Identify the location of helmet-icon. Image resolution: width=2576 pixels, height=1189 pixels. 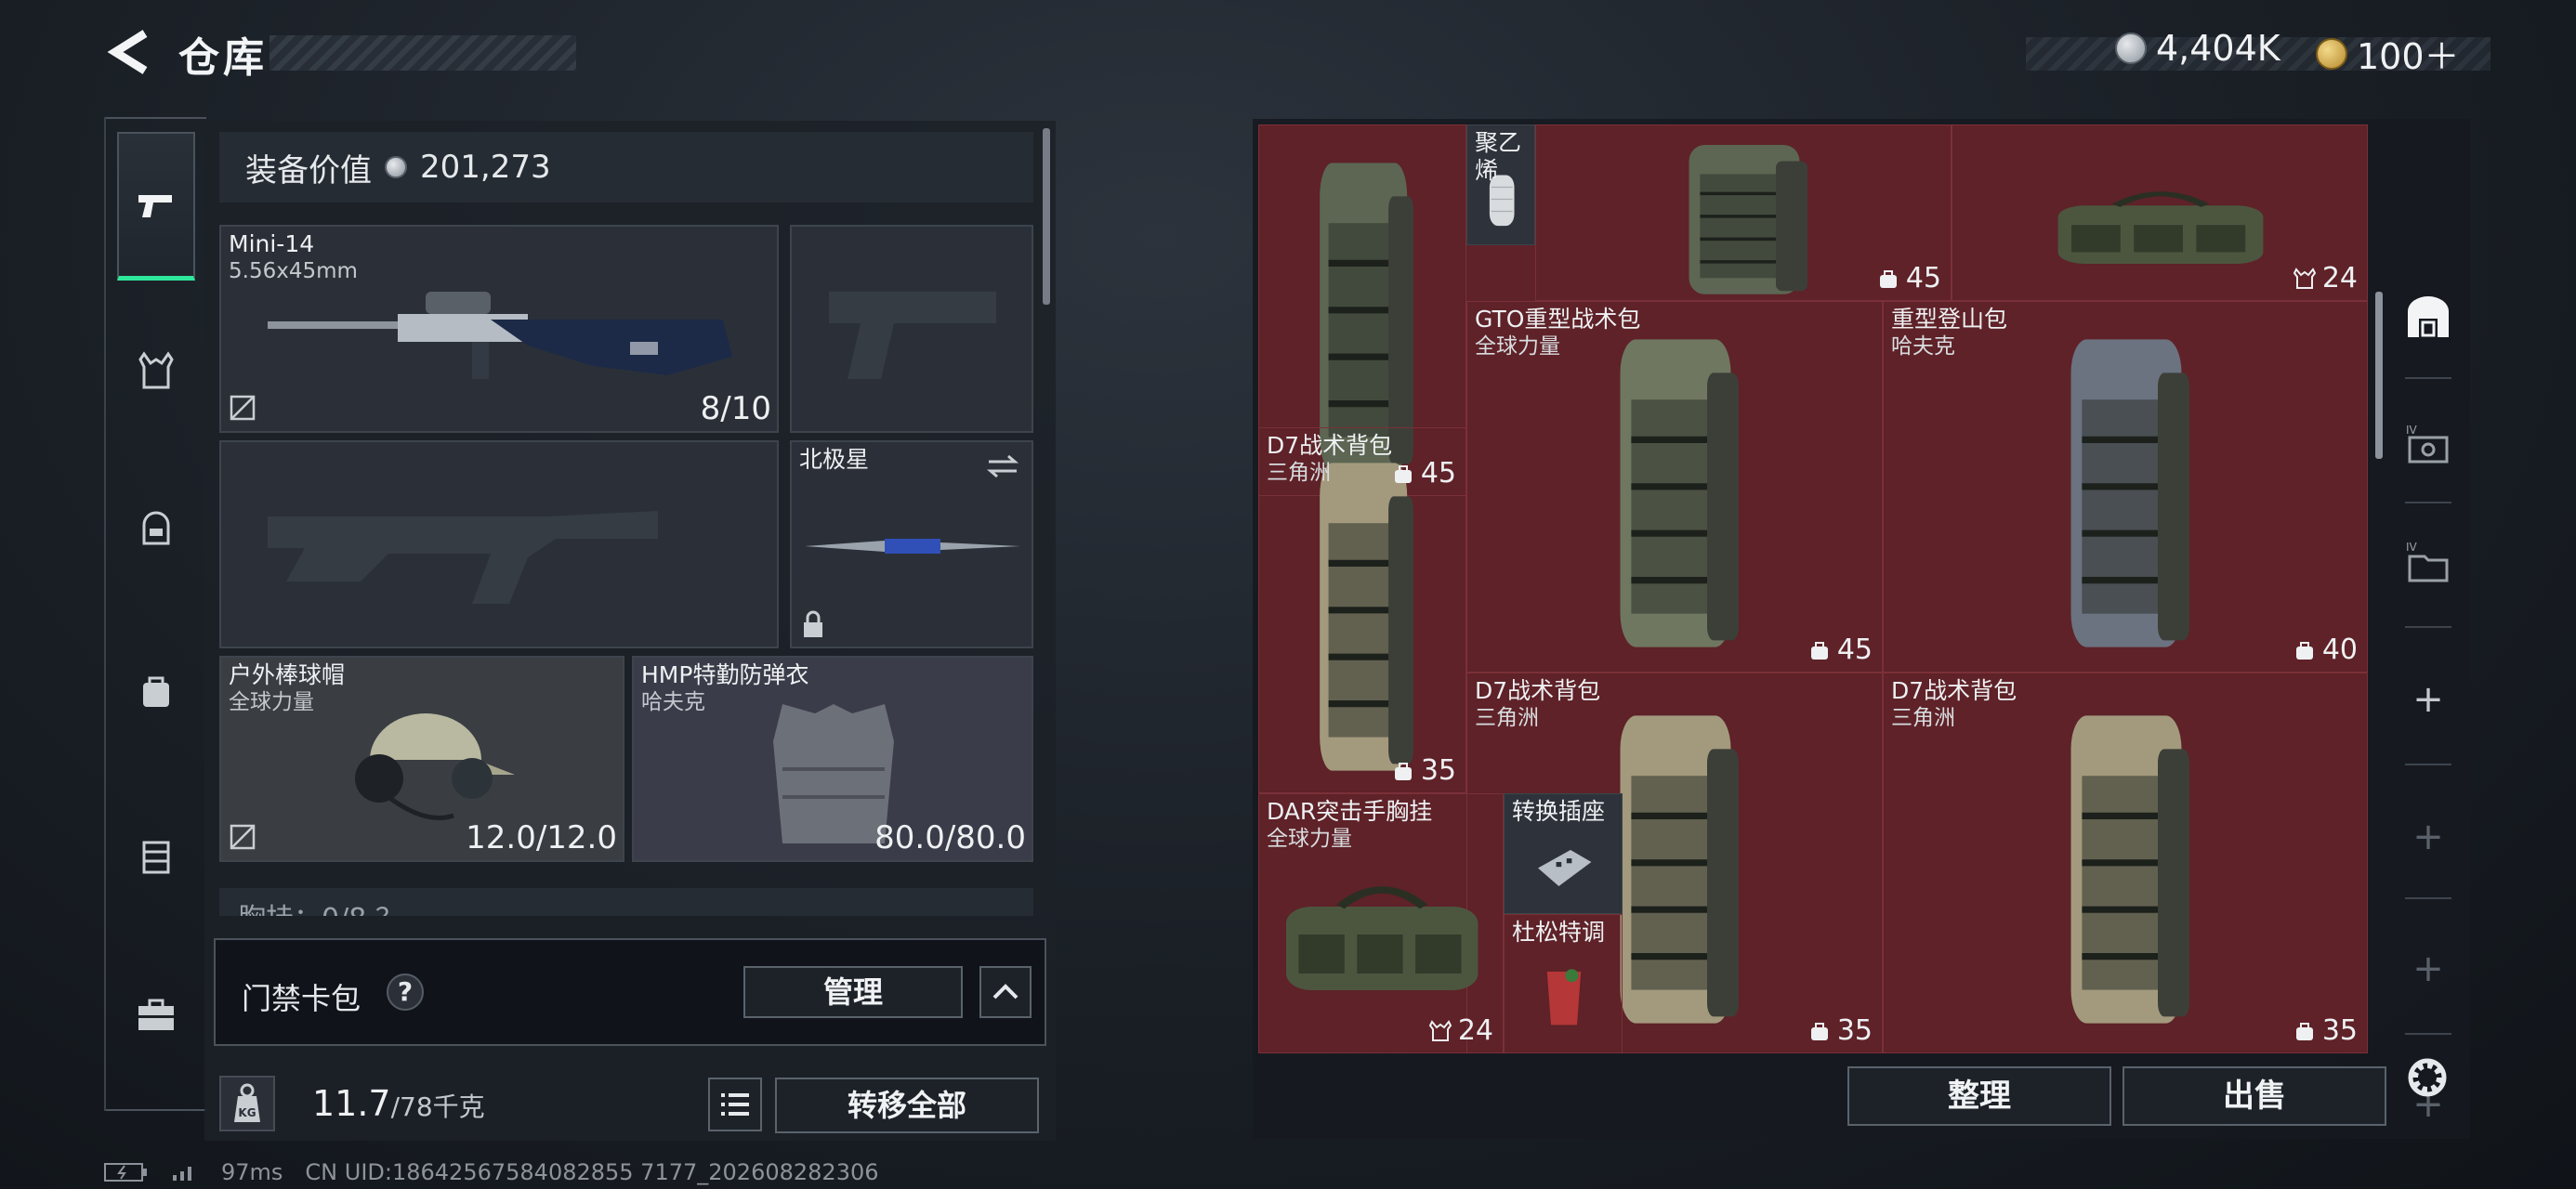
(156, 528).